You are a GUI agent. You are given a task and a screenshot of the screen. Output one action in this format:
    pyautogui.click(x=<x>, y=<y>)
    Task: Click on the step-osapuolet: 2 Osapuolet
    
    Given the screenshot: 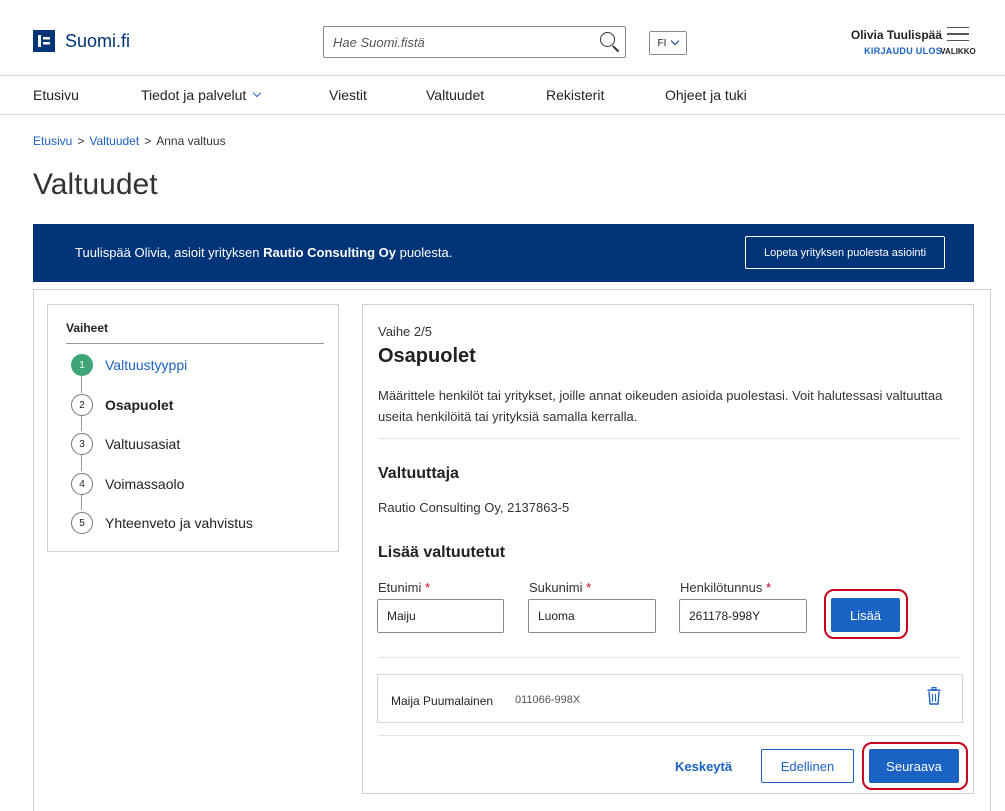 What is the action you would take?
    pyautogui.click(x=122, y=405)
    